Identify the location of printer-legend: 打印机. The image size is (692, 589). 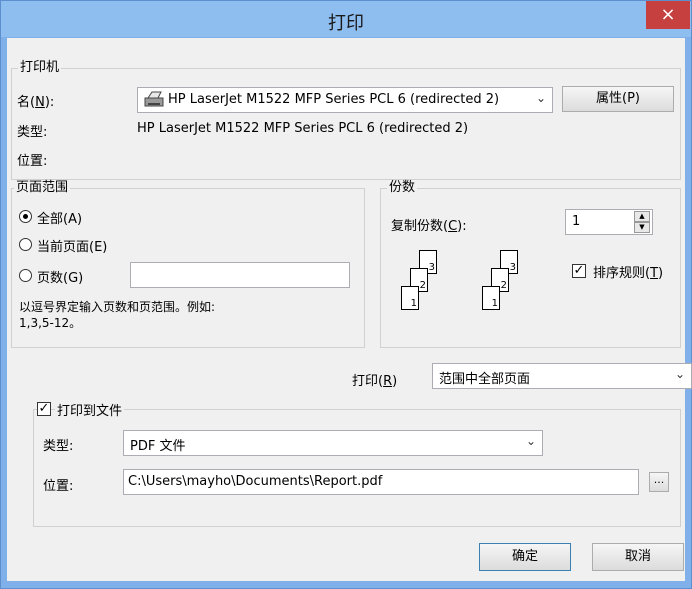
(40, 68).